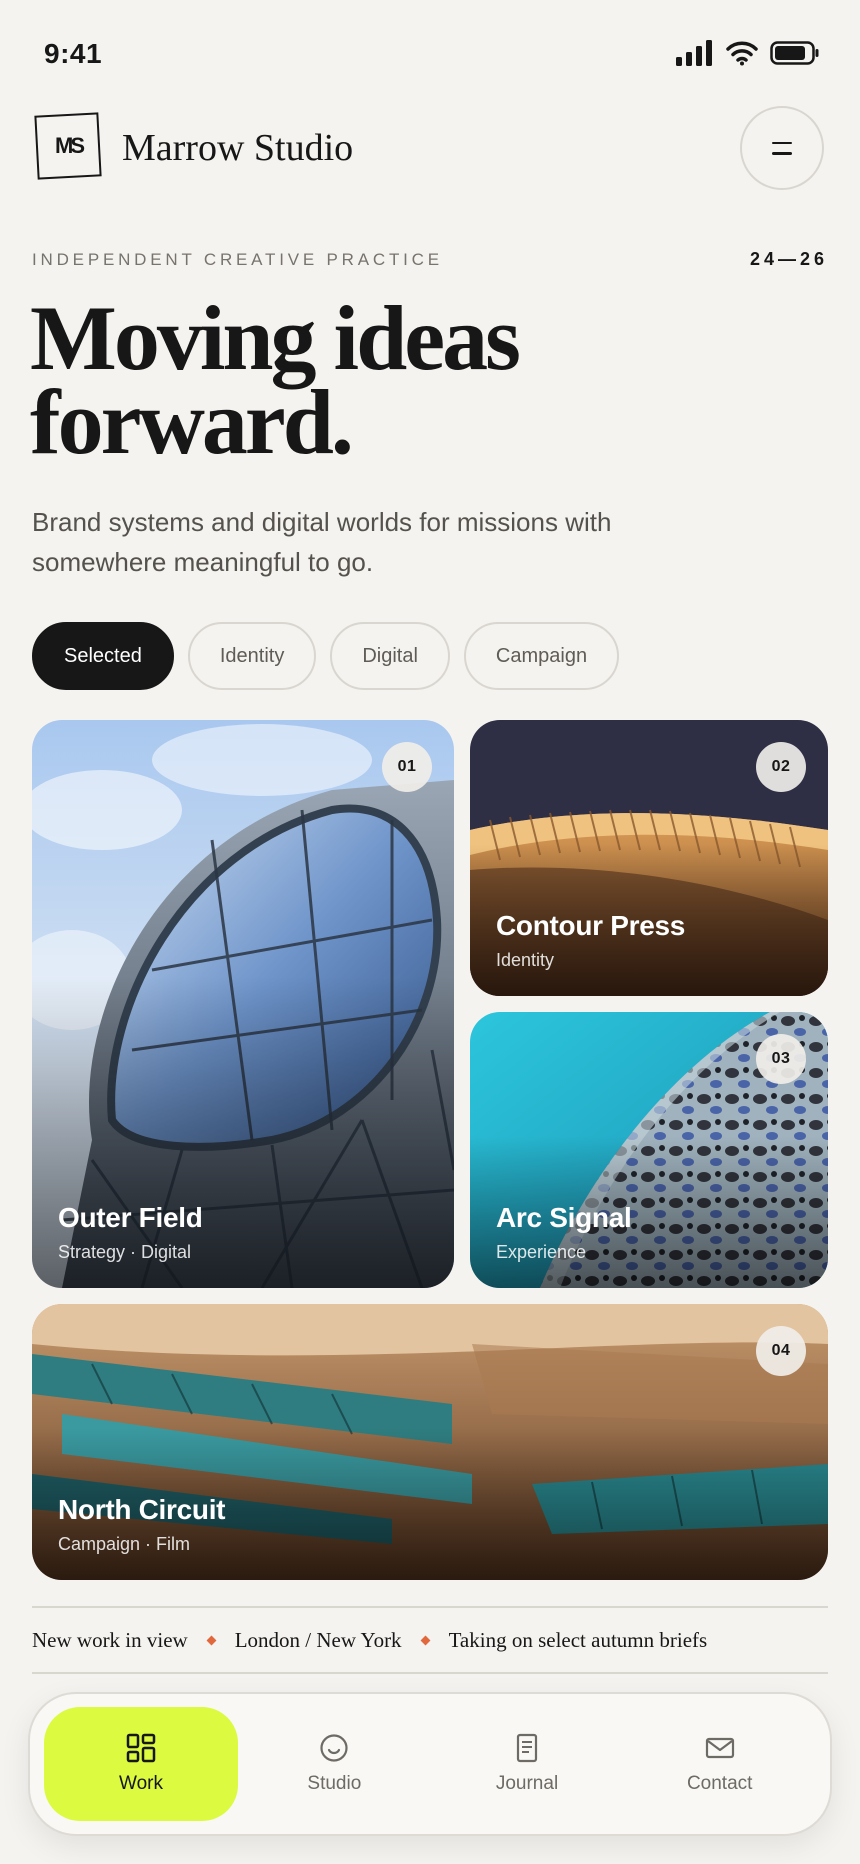 This screenshot has width=860, height=1864. What do you see at coordinates (192, 422) in the screenshot?
I see `hero-title-line-2: forward.` at bounding box center [192, 422].